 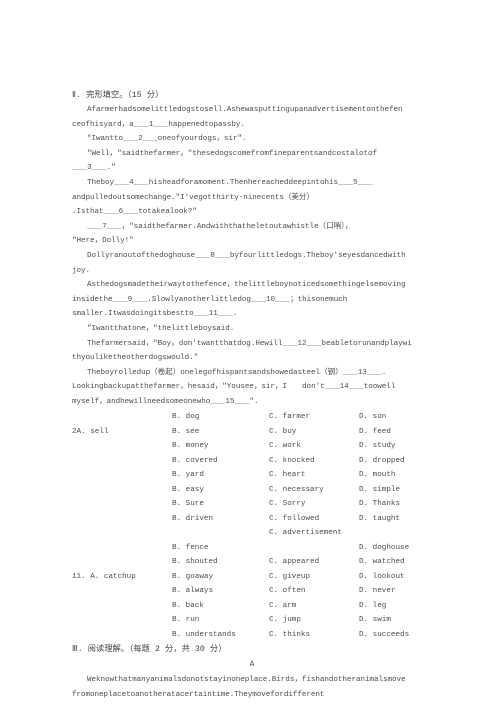 What do you see at coordinates (220, 504) in the screenshot?
I see `option-choice-b: B. Sure` at bounding box center [220, 504].